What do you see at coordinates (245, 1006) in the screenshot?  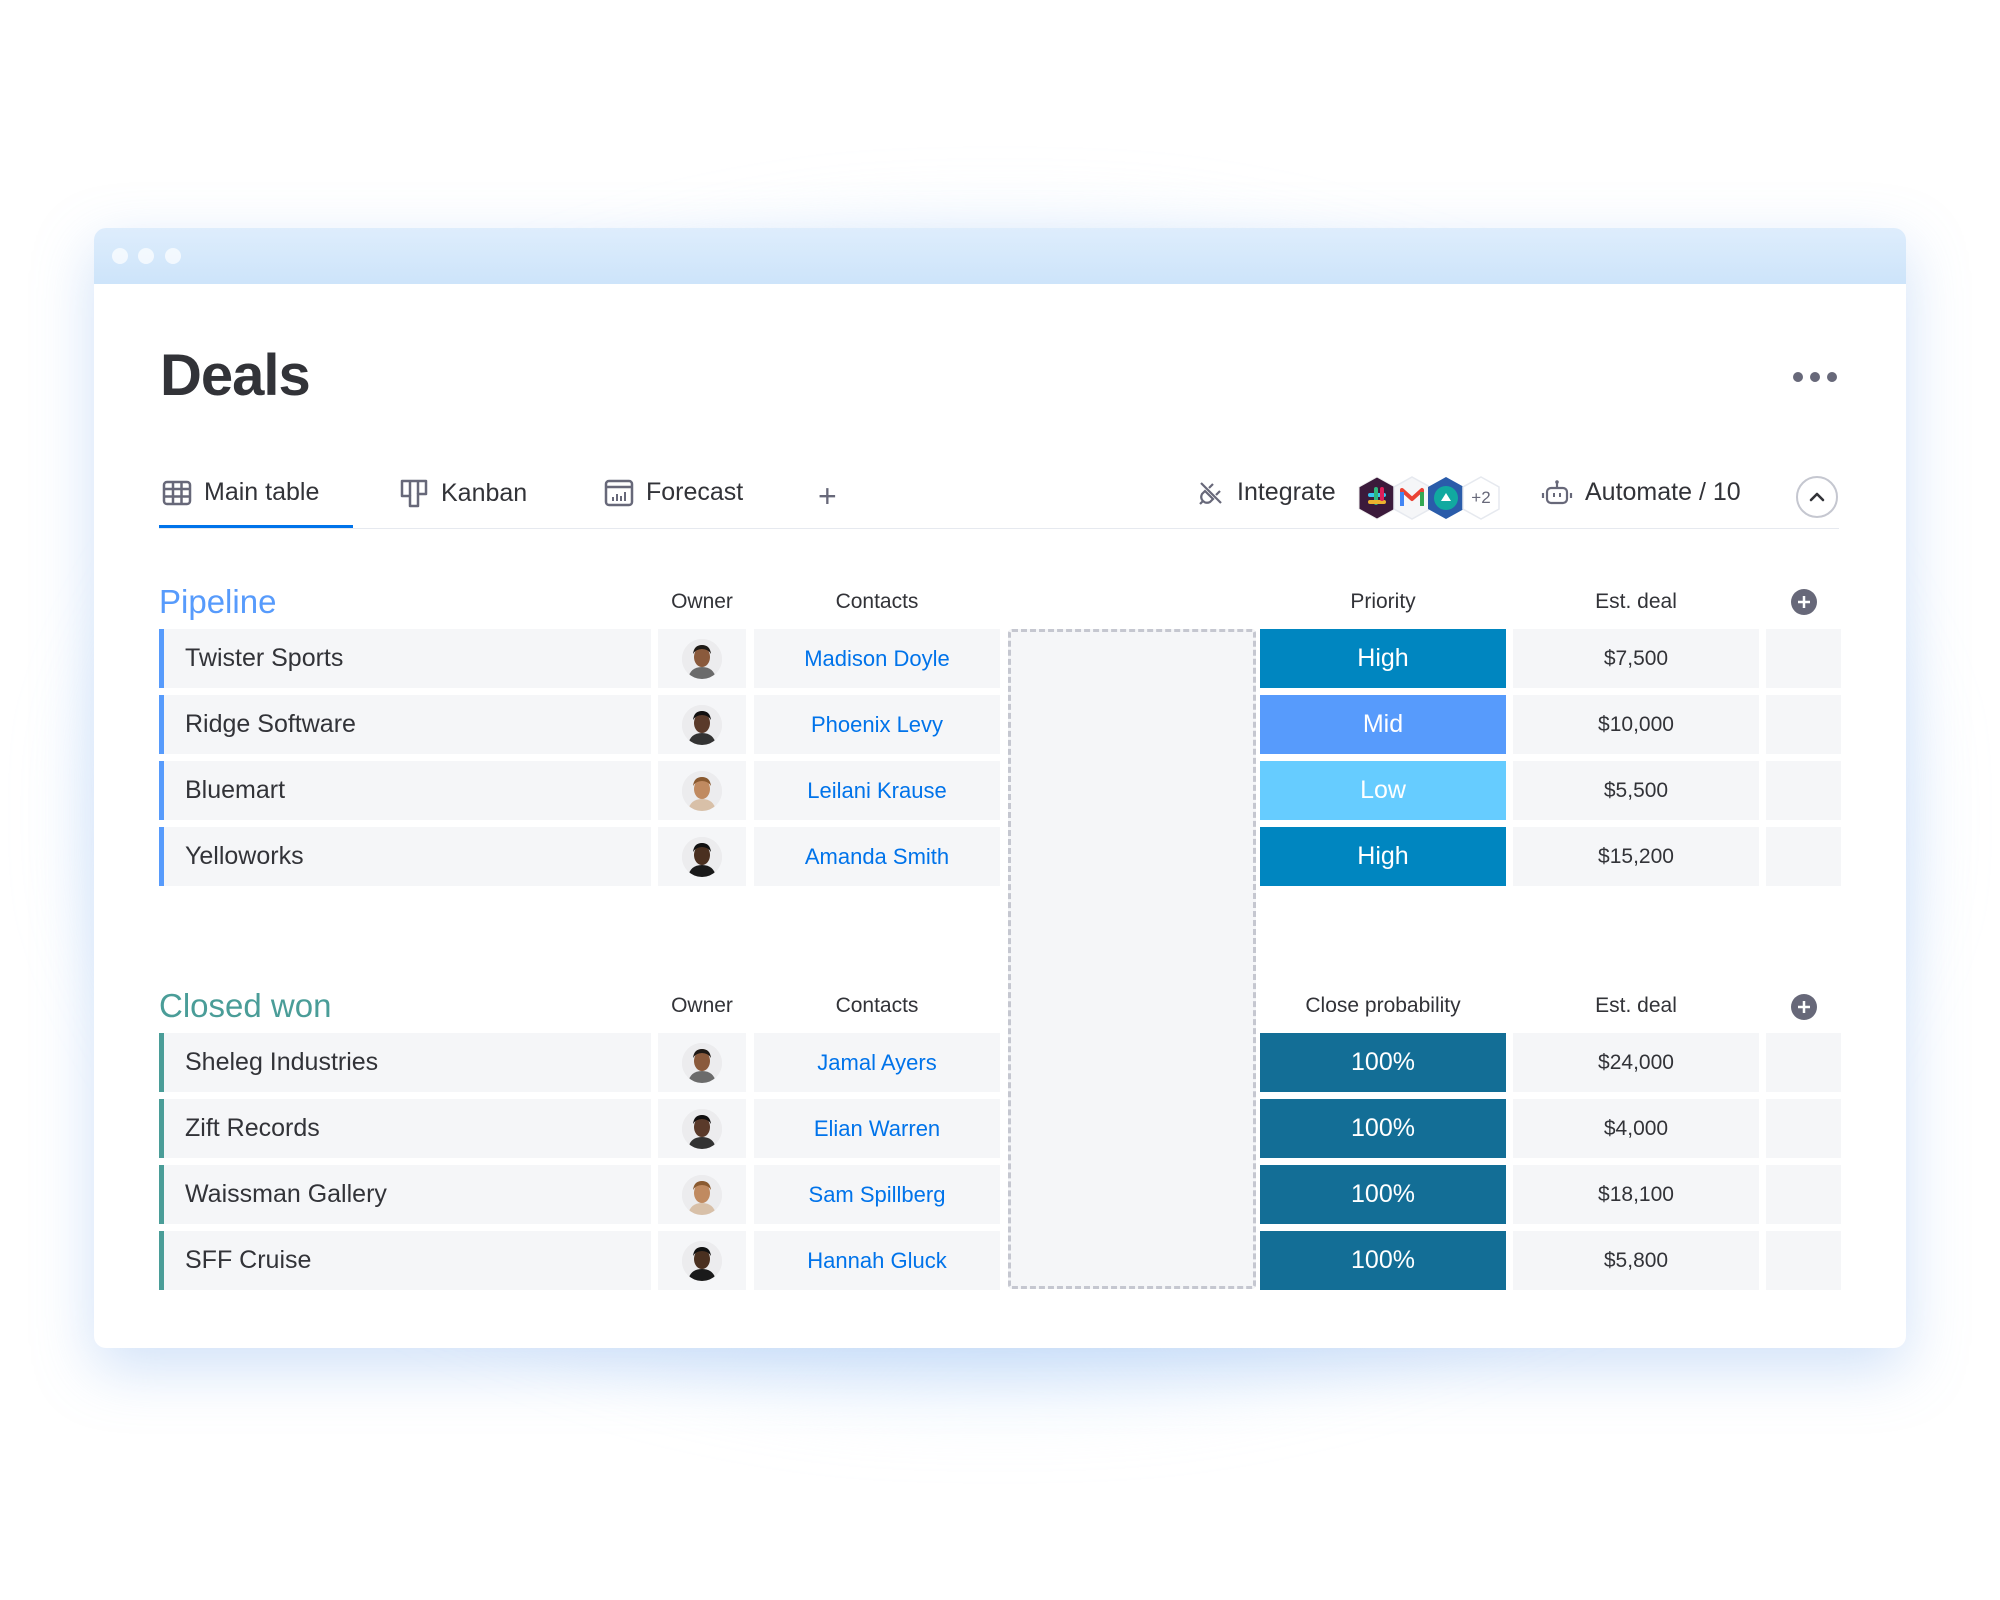 I see `group-title-closed-won: Closed won` at bounding box center [245, 1006].